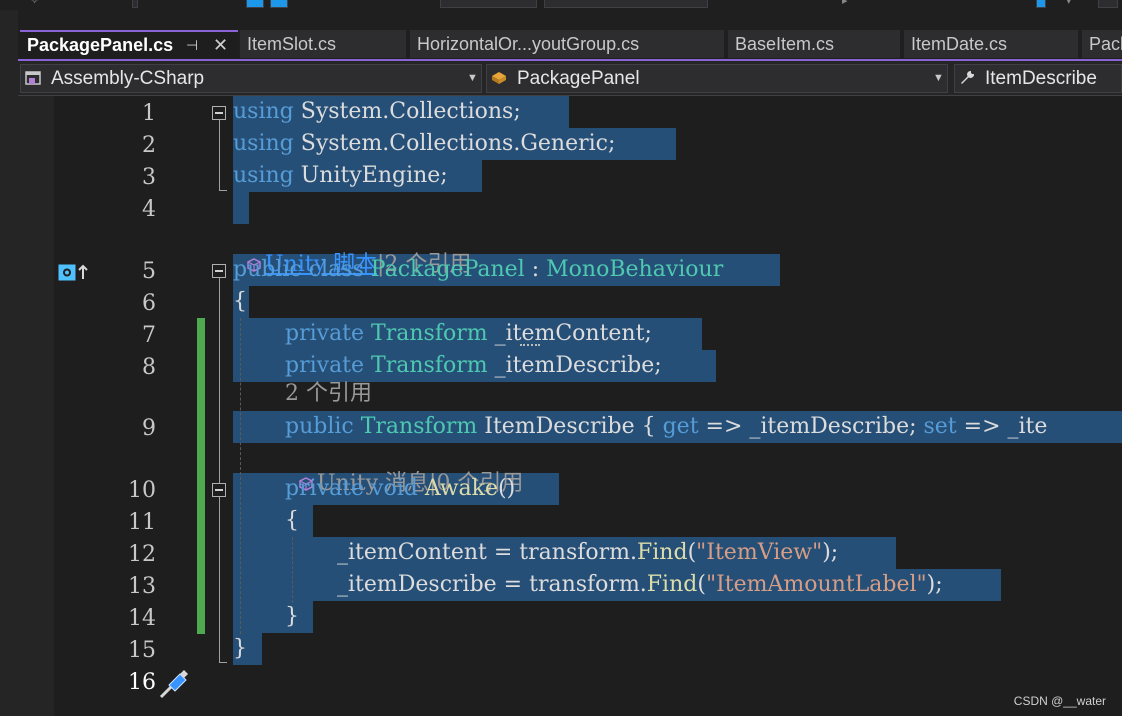  I want to click on tab-itemdate: ItemDate.cs, so click(991, 44).